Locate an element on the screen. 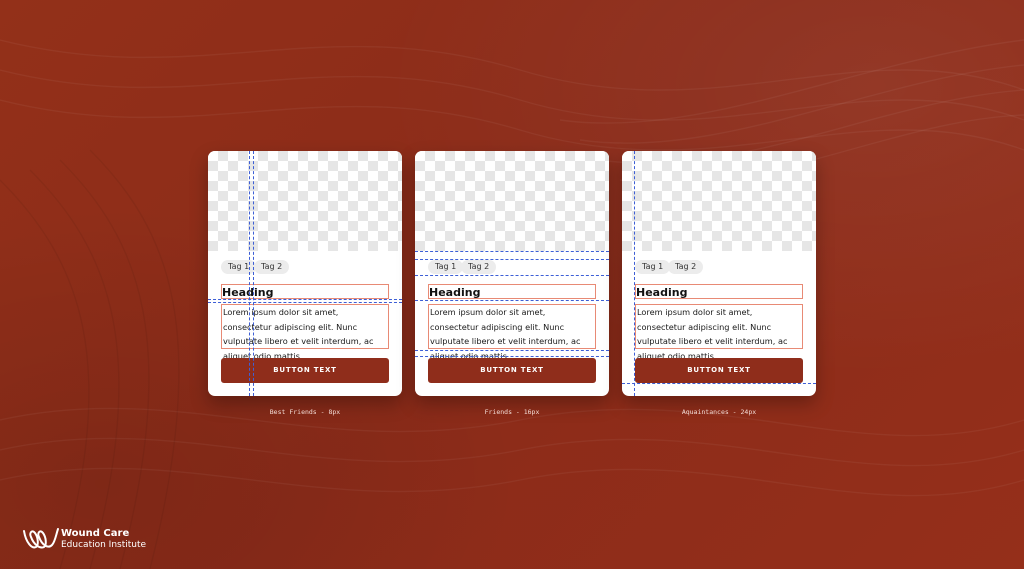 Image resolution: width=1024 pixels, height=569 pixels. card-caption: Aquaintances - 24px is located at coordinates (719, 412).